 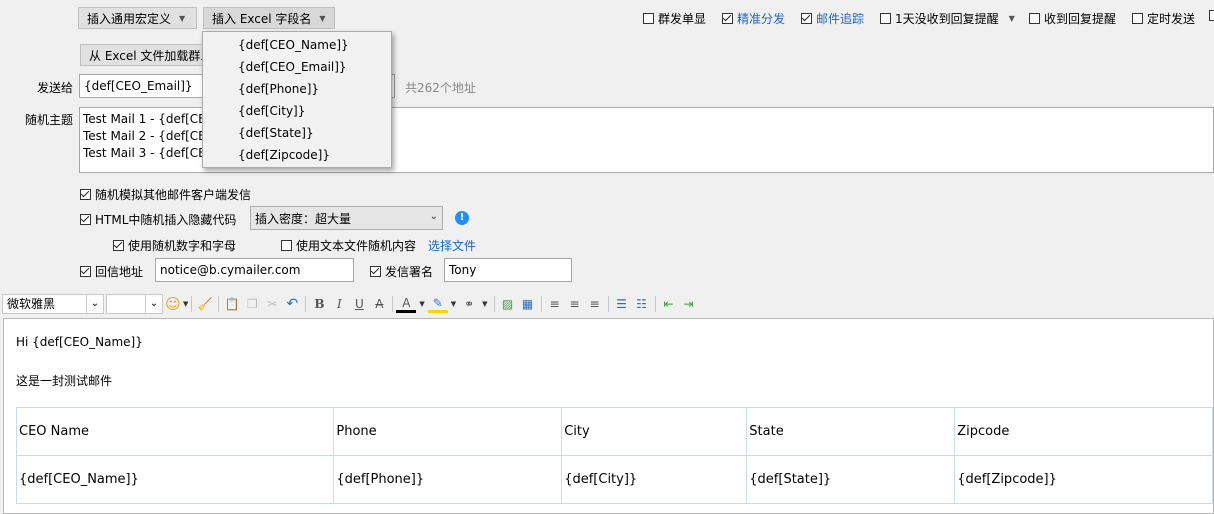 What do you see at coordinates (401, 271) in the screenshot?
I see `sender-name-option: 发信署名` at bounding box center [401, 271].